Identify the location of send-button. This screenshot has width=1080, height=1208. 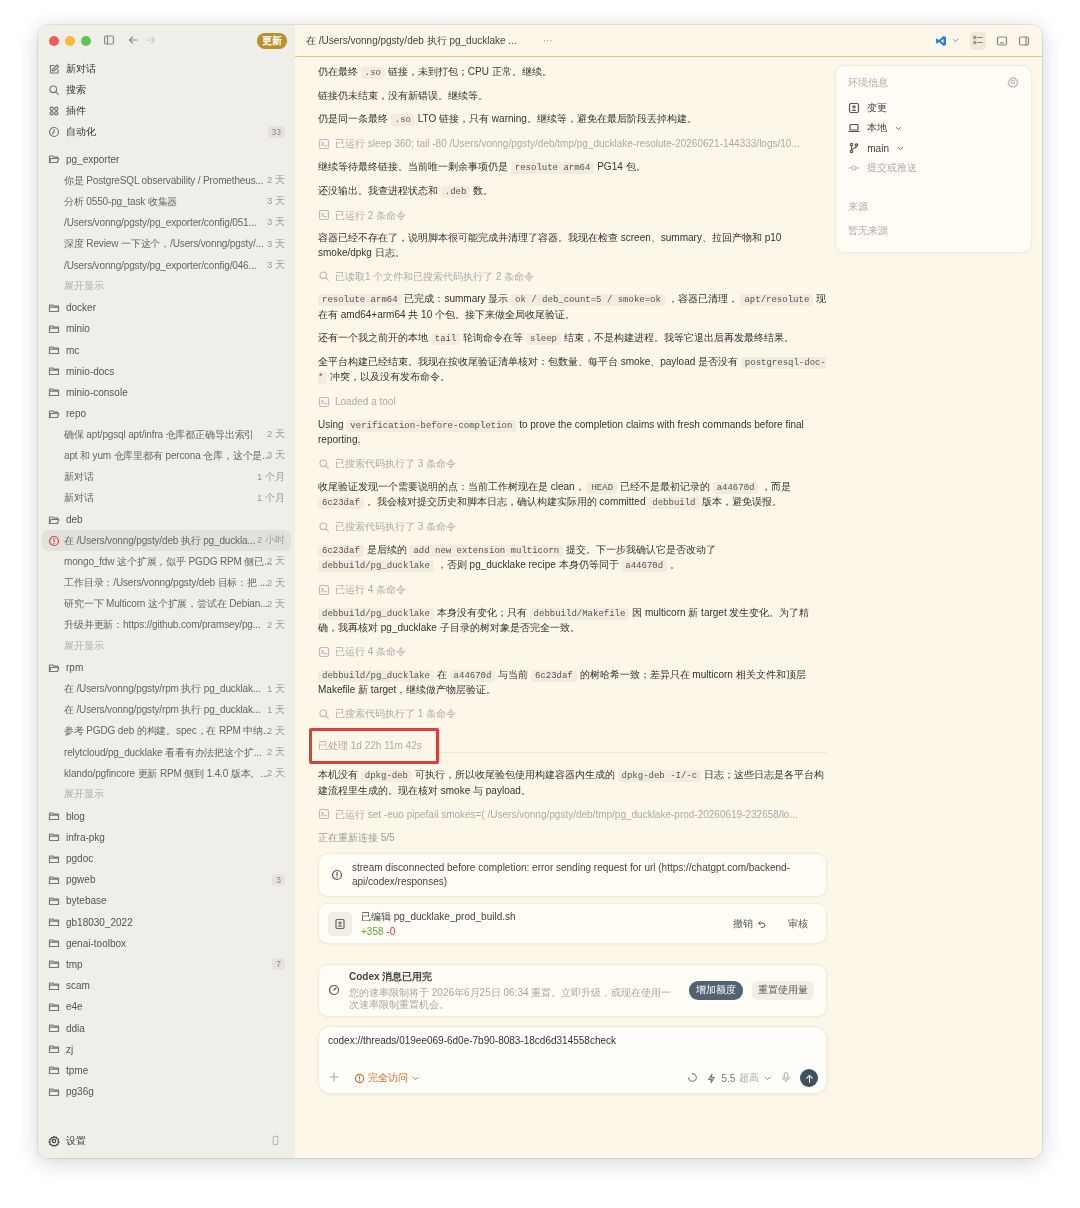
(809, 1078).